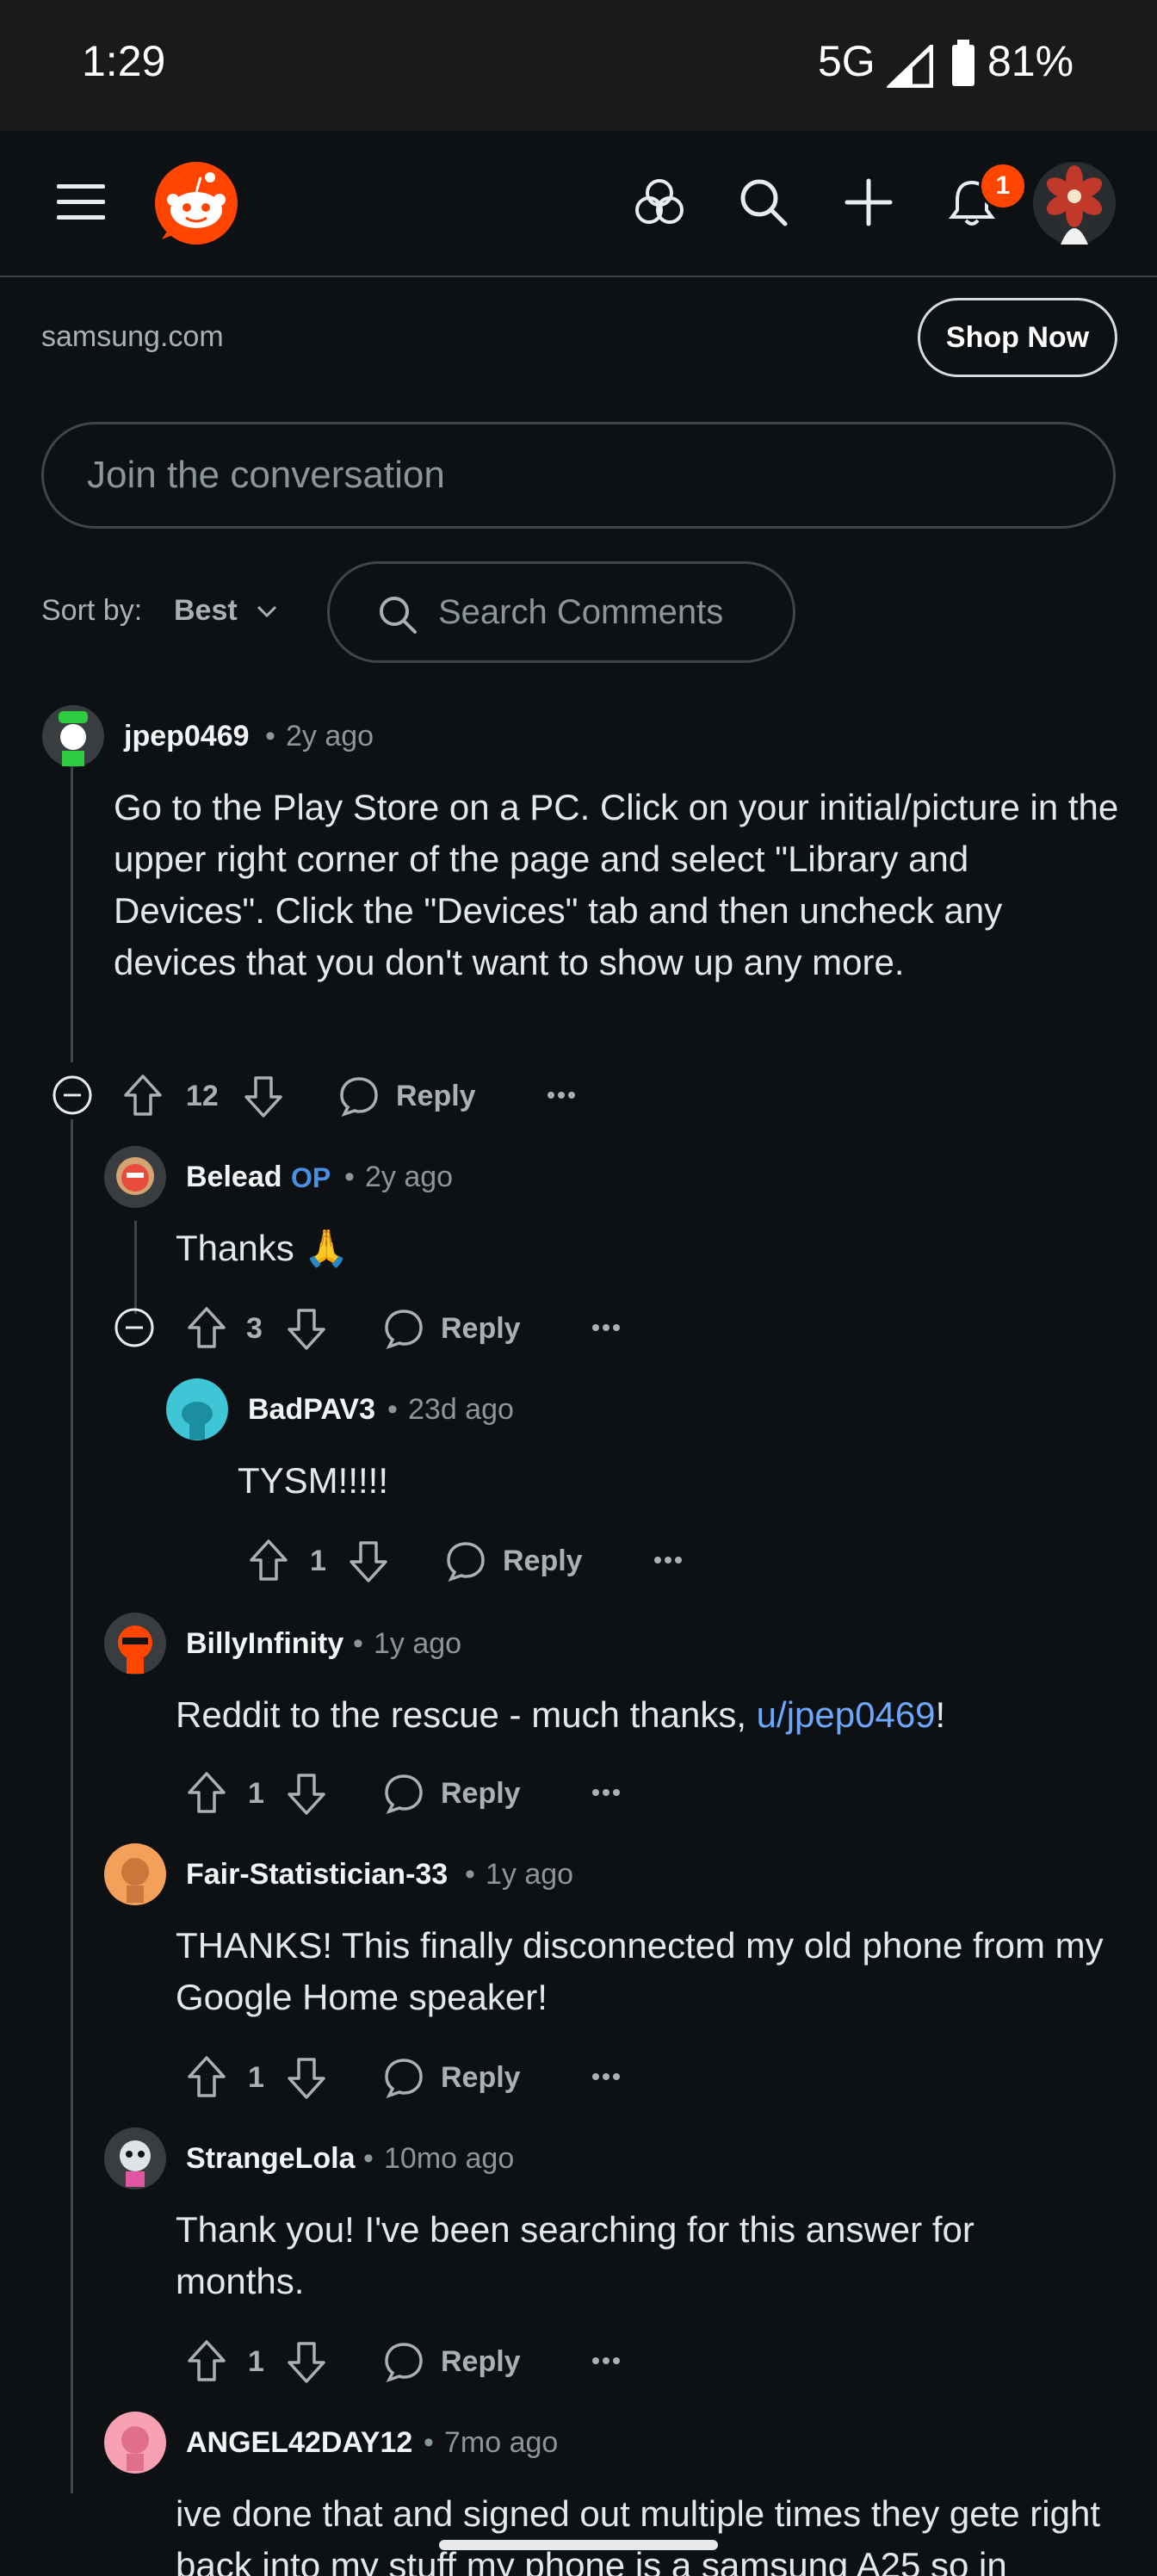  I want to click on search-comments-placeholder: Search Comments, so click(581, 612).